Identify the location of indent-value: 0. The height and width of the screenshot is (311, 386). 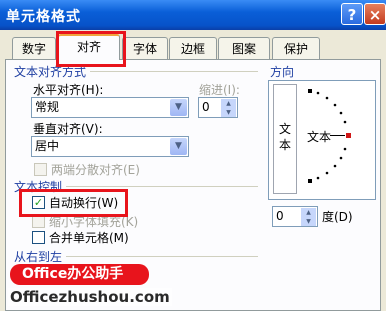
(206, 107).